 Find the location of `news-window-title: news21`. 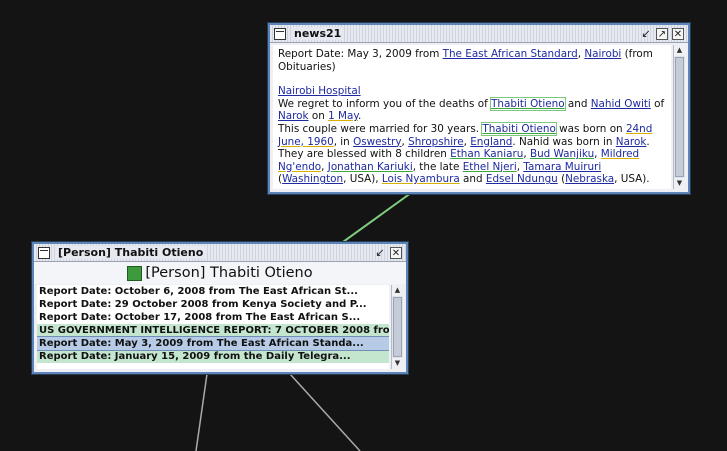

news-window-title: news21 is located at coordinates (318, 33).